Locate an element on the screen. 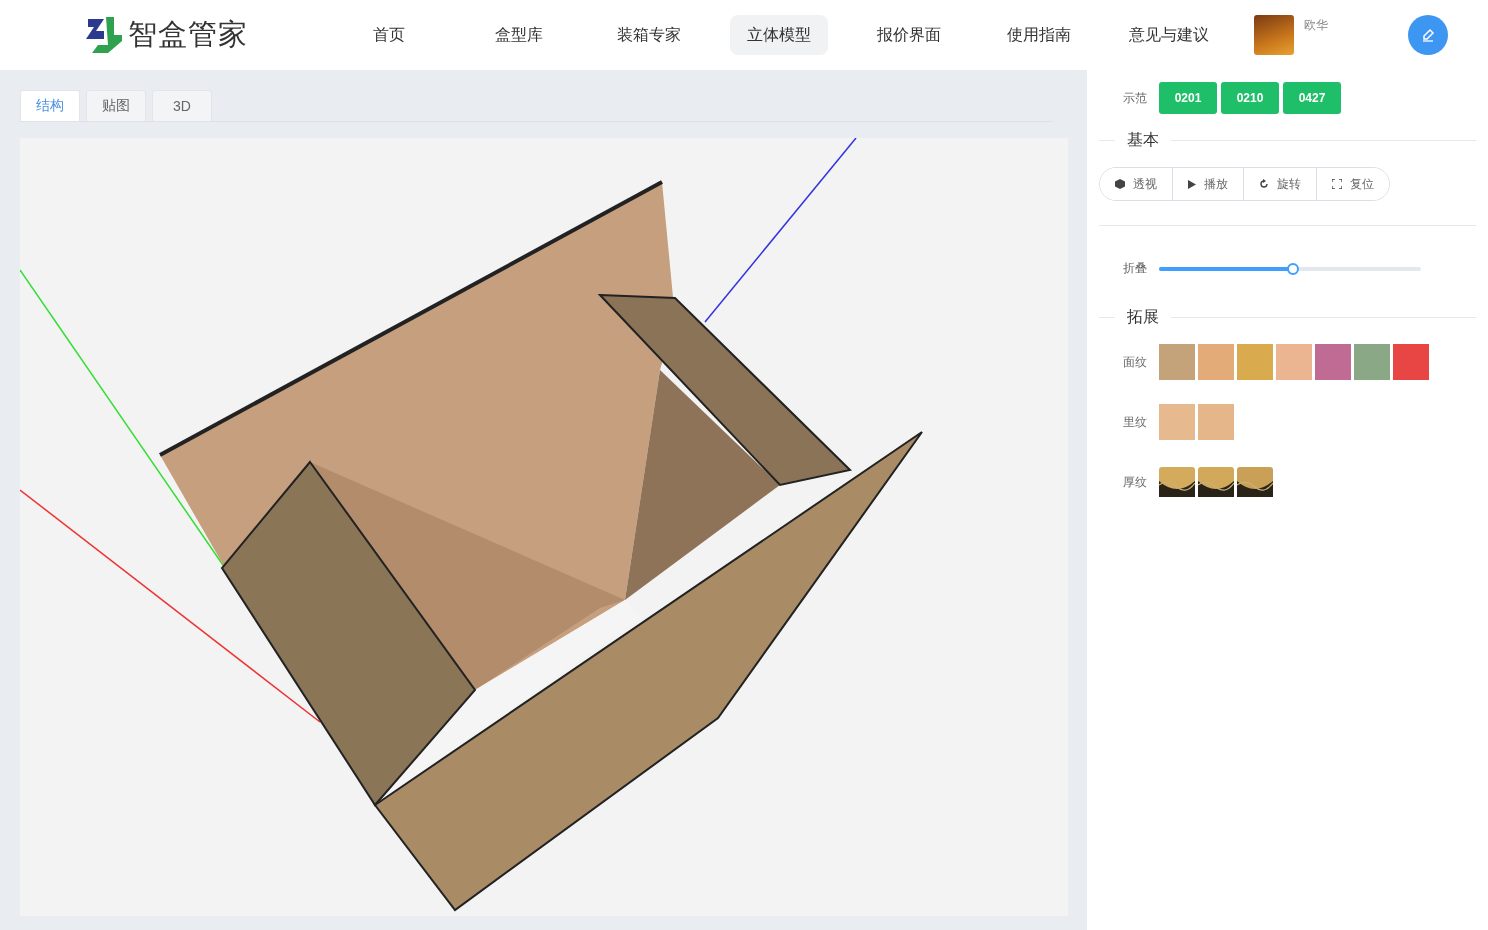  nav-tab: 使用指南 is located at coordinates (1039, 35).